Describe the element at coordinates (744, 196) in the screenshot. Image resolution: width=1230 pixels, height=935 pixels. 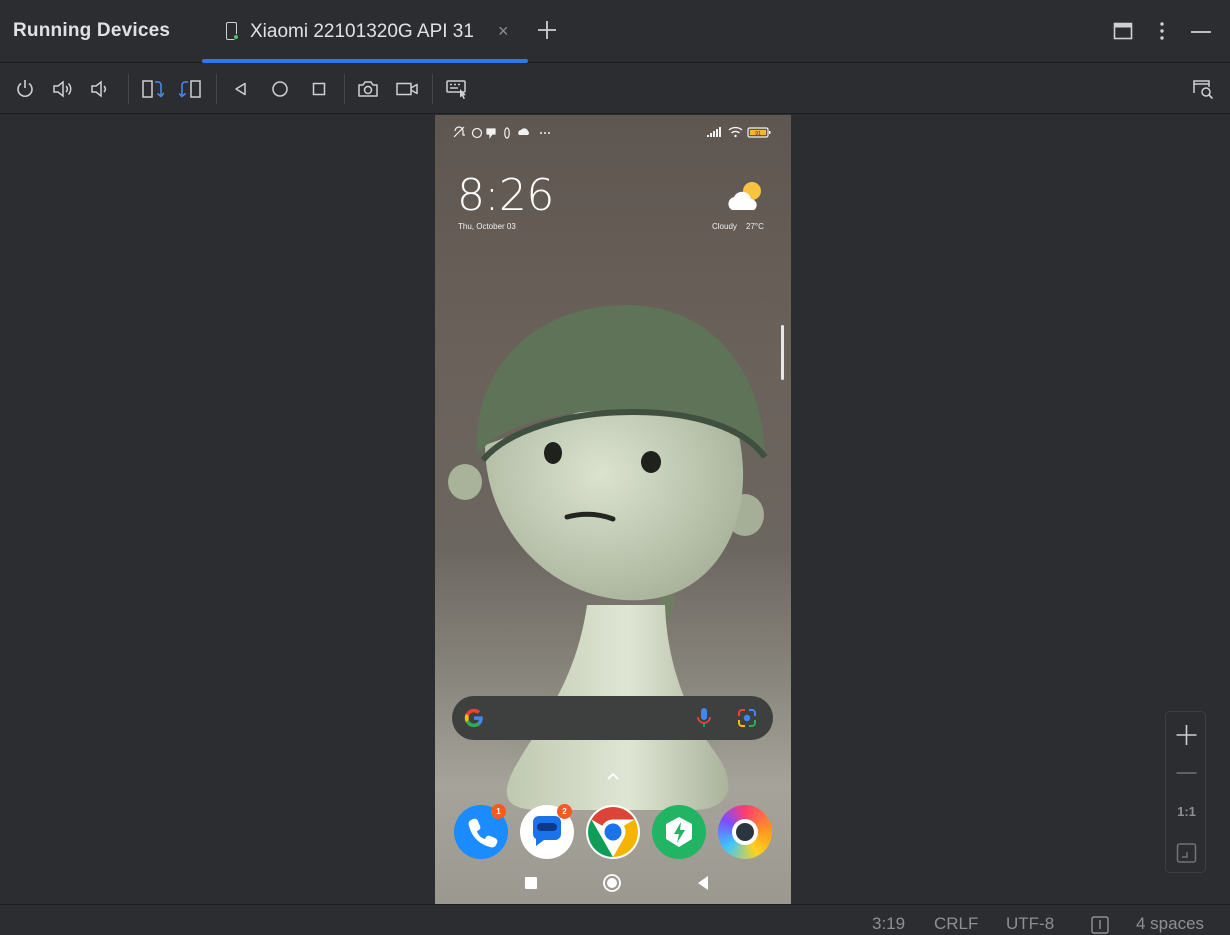
I see `weather-icon` at that location.